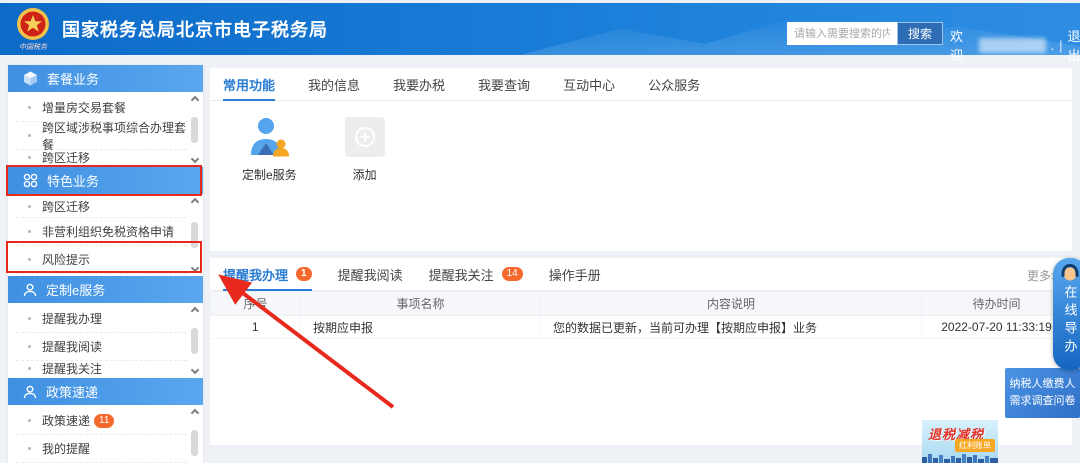  I want to click on quick-icon-label: 添加, so click(364, 175).